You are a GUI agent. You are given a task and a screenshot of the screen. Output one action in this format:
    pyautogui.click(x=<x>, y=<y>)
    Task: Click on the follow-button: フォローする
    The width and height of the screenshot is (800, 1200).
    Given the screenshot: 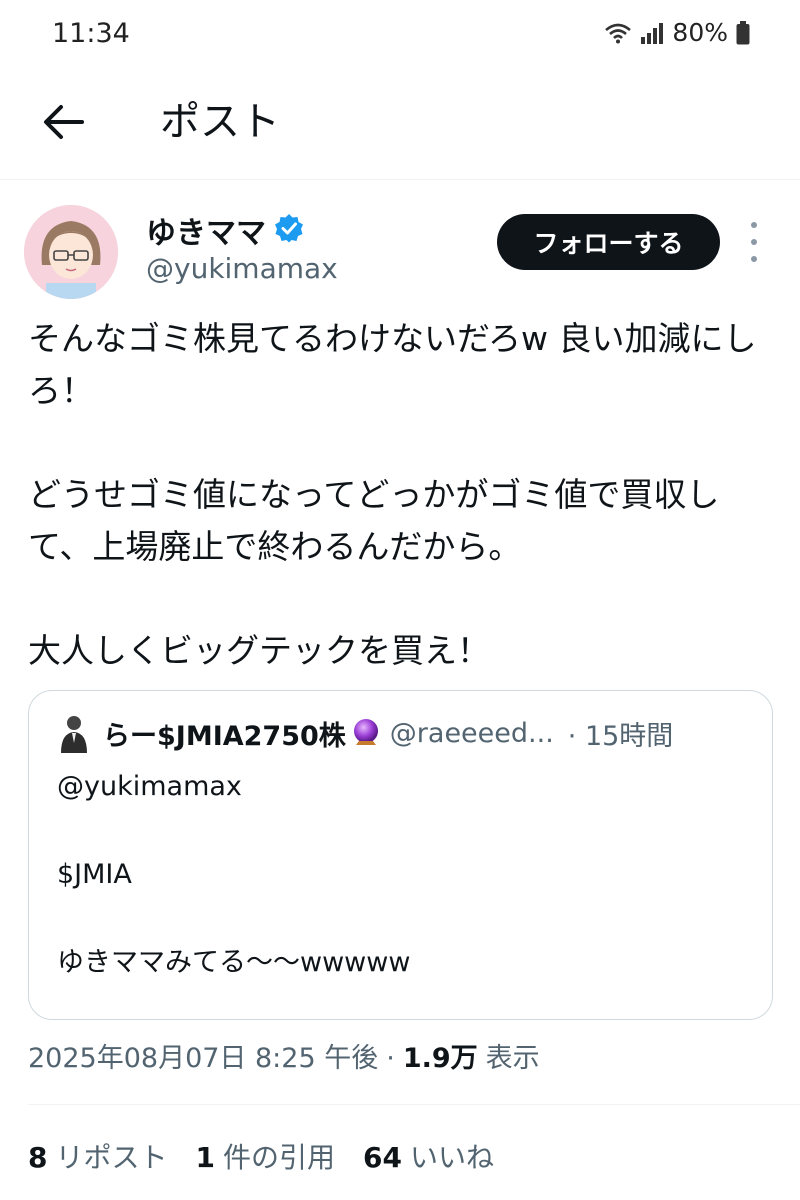 What is the action you would take?
    pyautogui.click(x=608, y=242)
    